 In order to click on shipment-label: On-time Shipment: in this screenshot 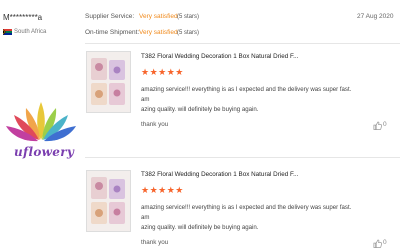, I will do `click(112, 32)`.